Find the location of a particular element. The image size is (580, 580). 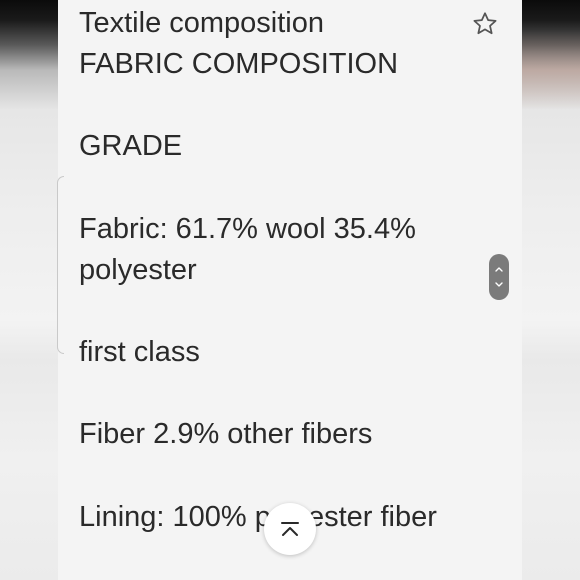

background-tint is located at coordinates (550, 55).